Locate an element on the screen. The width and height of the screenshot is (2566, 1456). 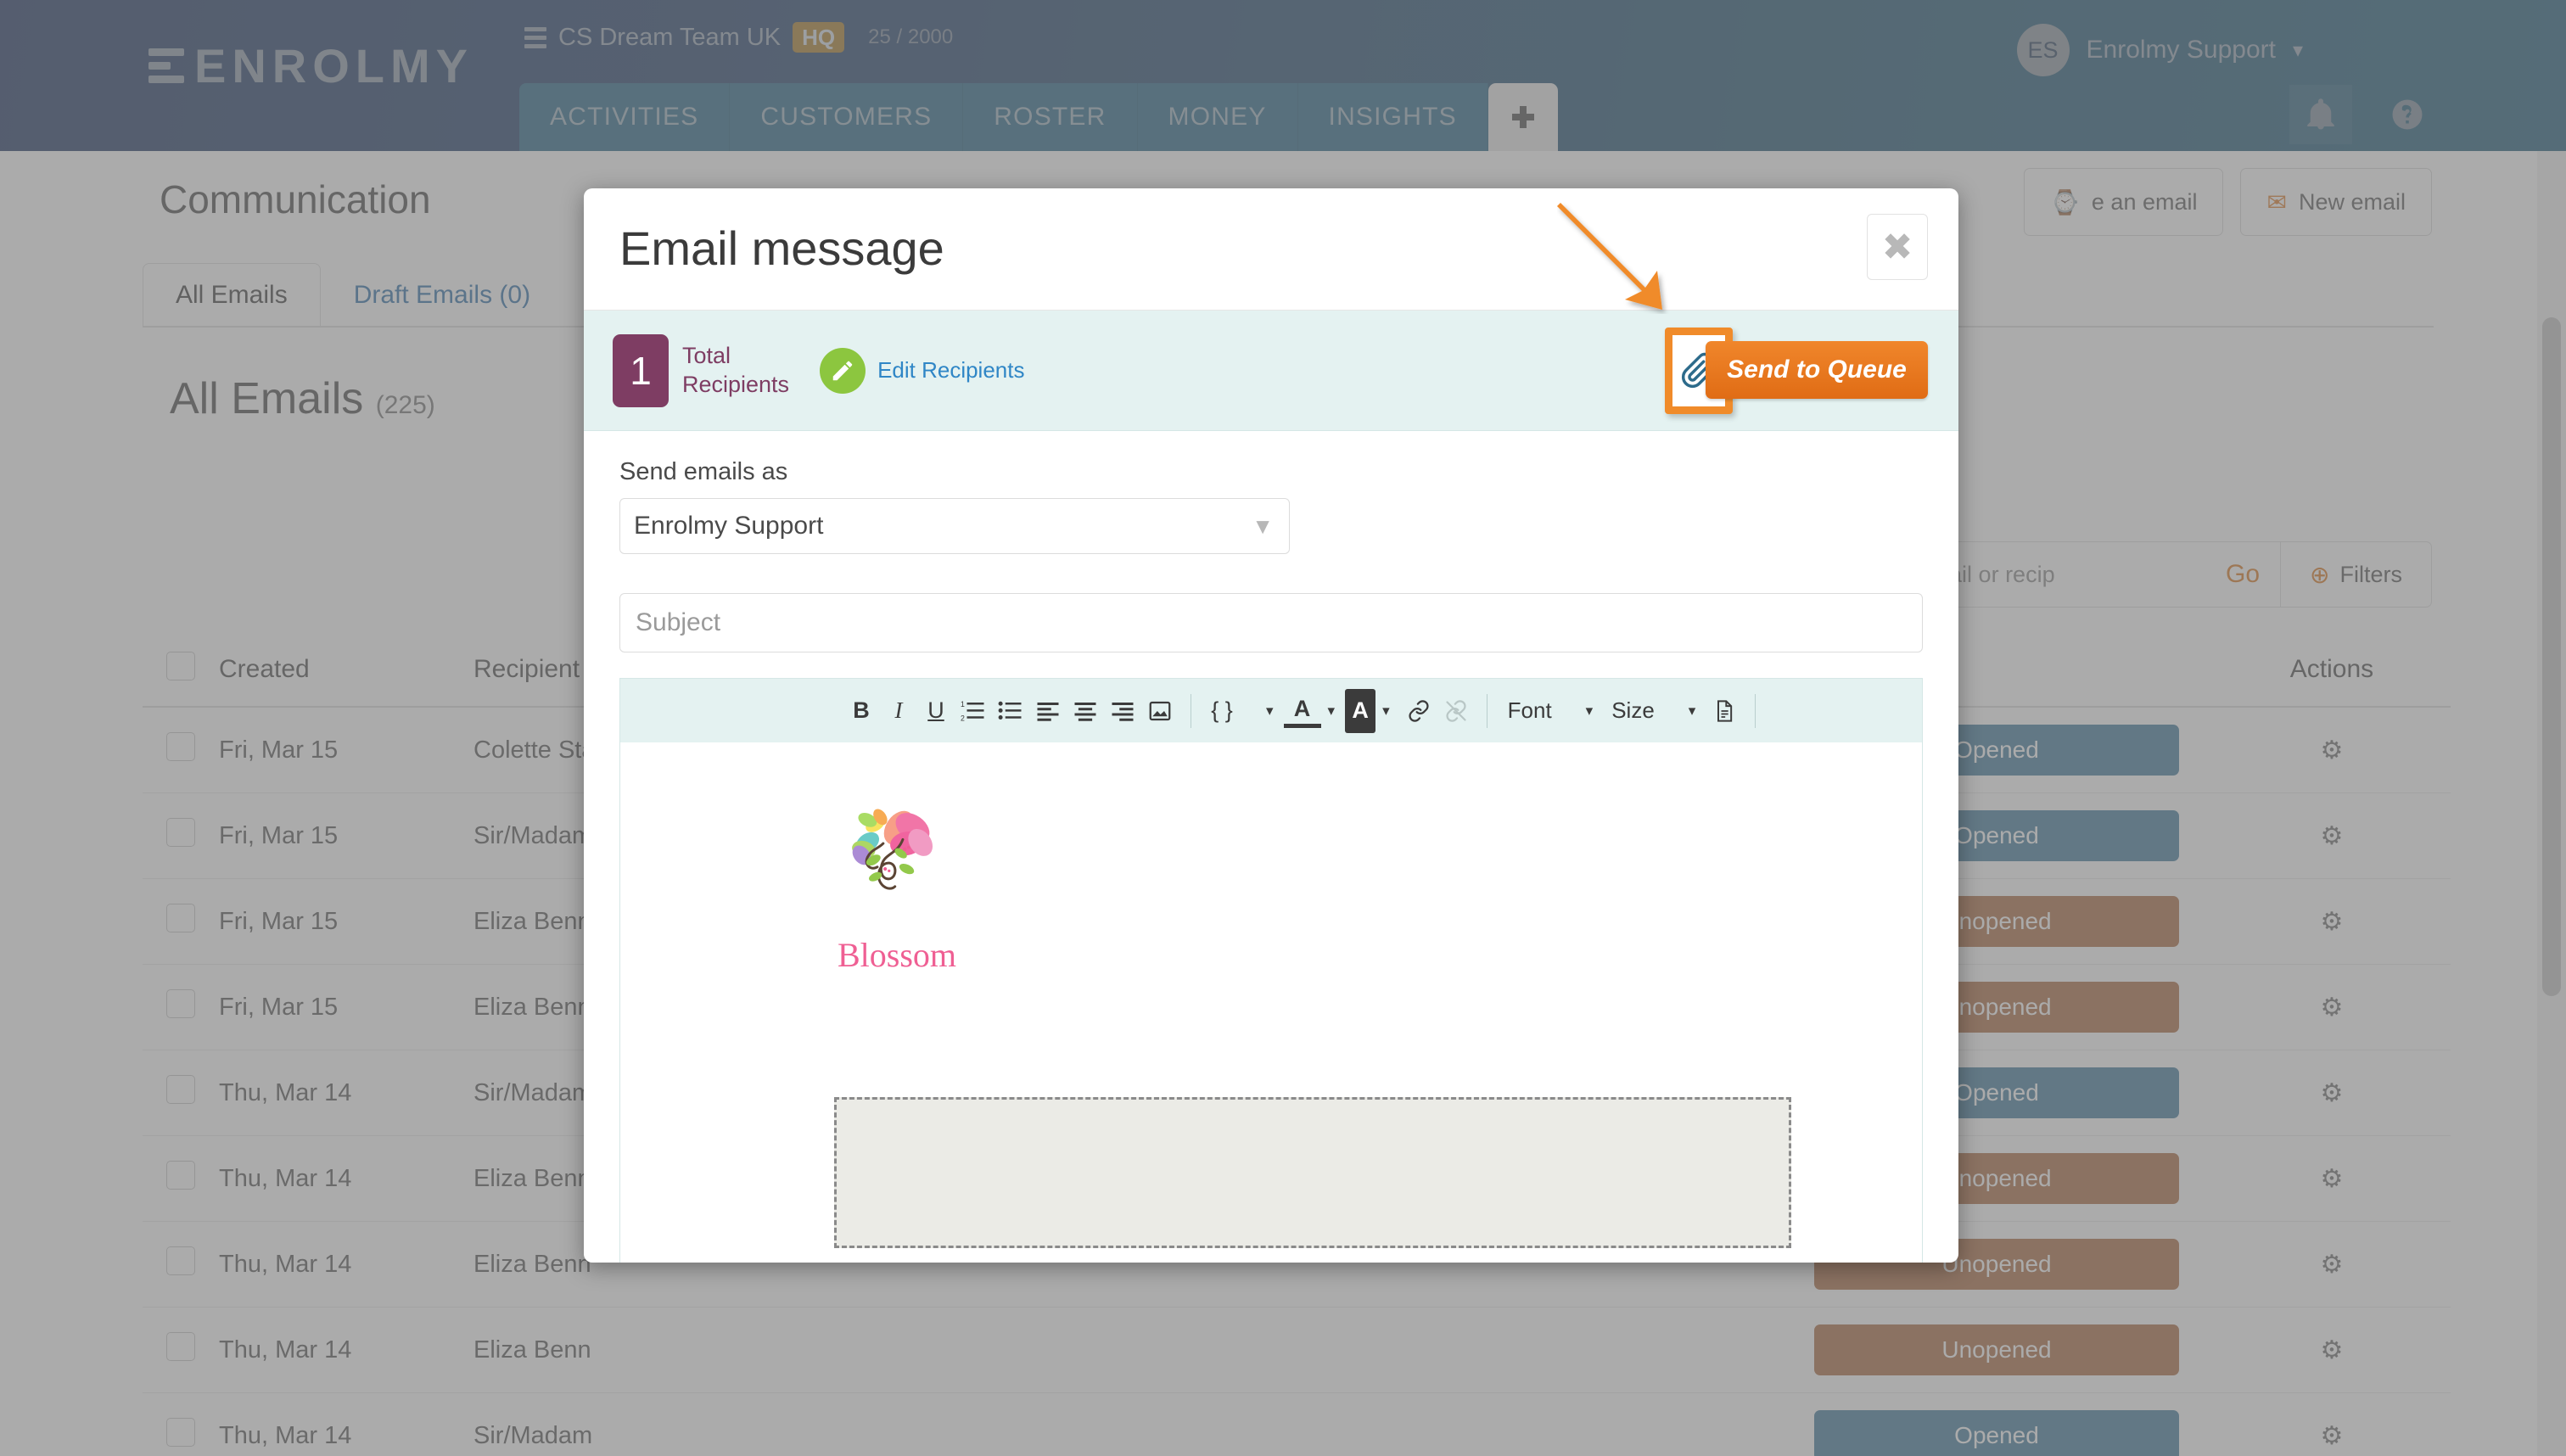
font-color-icon: A is located at coordinates (1302, 711).